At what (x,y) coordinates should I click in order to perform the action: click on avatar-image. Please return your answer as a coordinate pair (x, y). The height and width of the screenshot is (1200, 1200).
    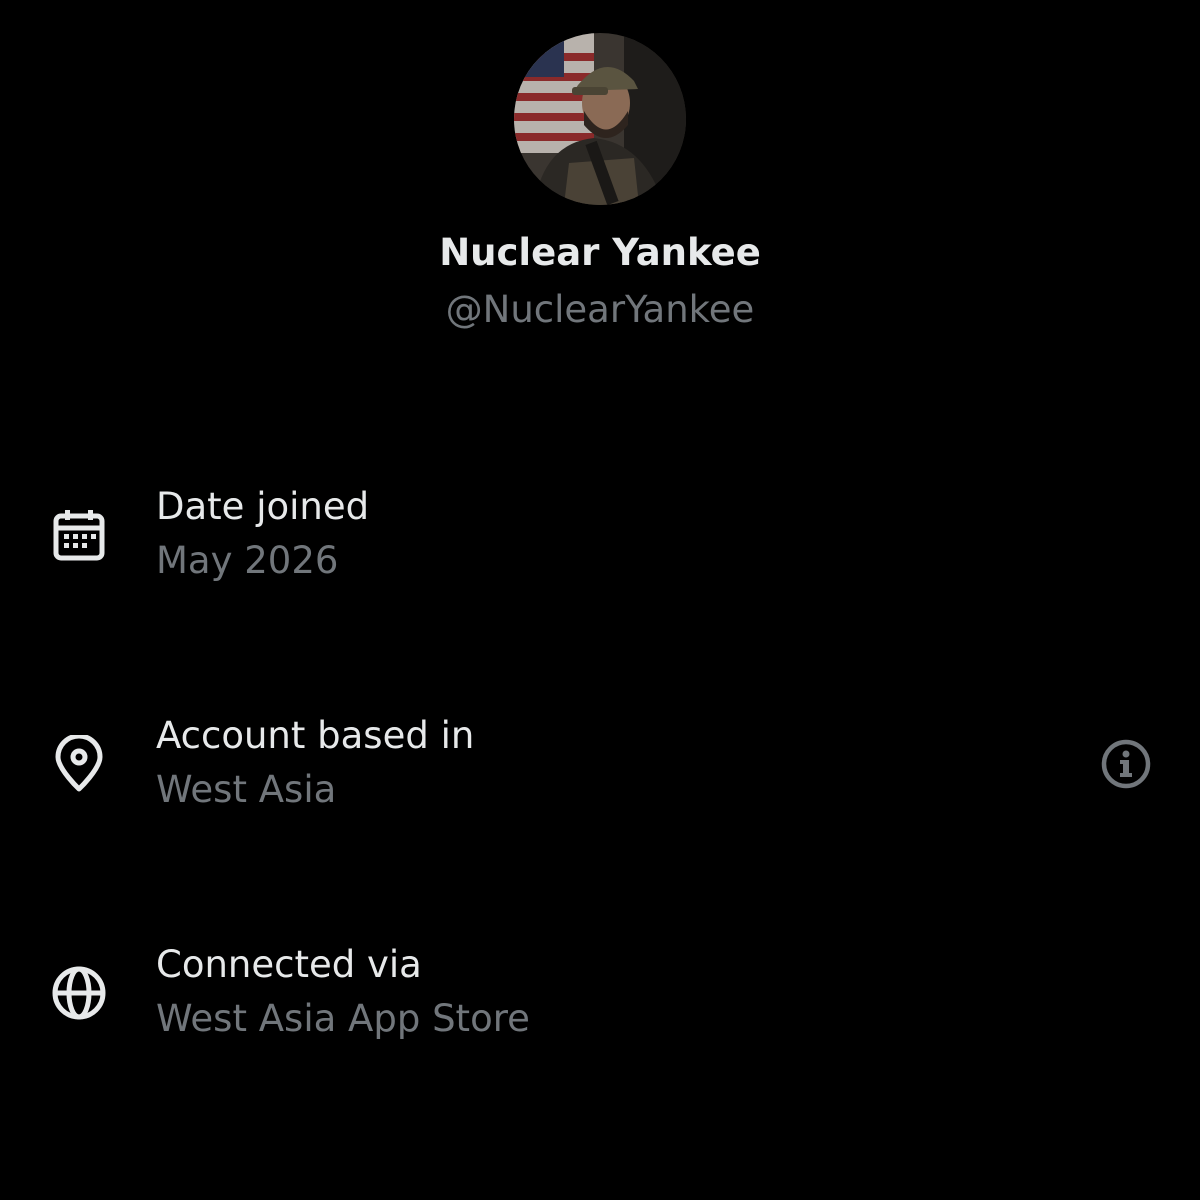
    Looking at the image, I should click on (600, 119).